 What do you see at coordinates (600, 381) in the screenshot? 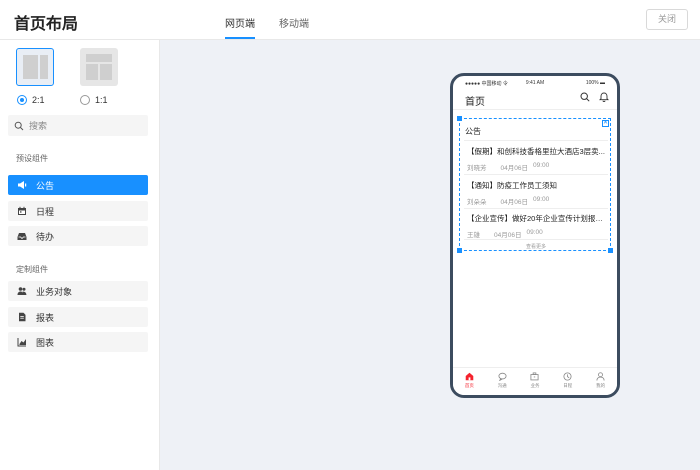
I see `tabbar-item-profile: 我的` at bounding box center [600, 381].